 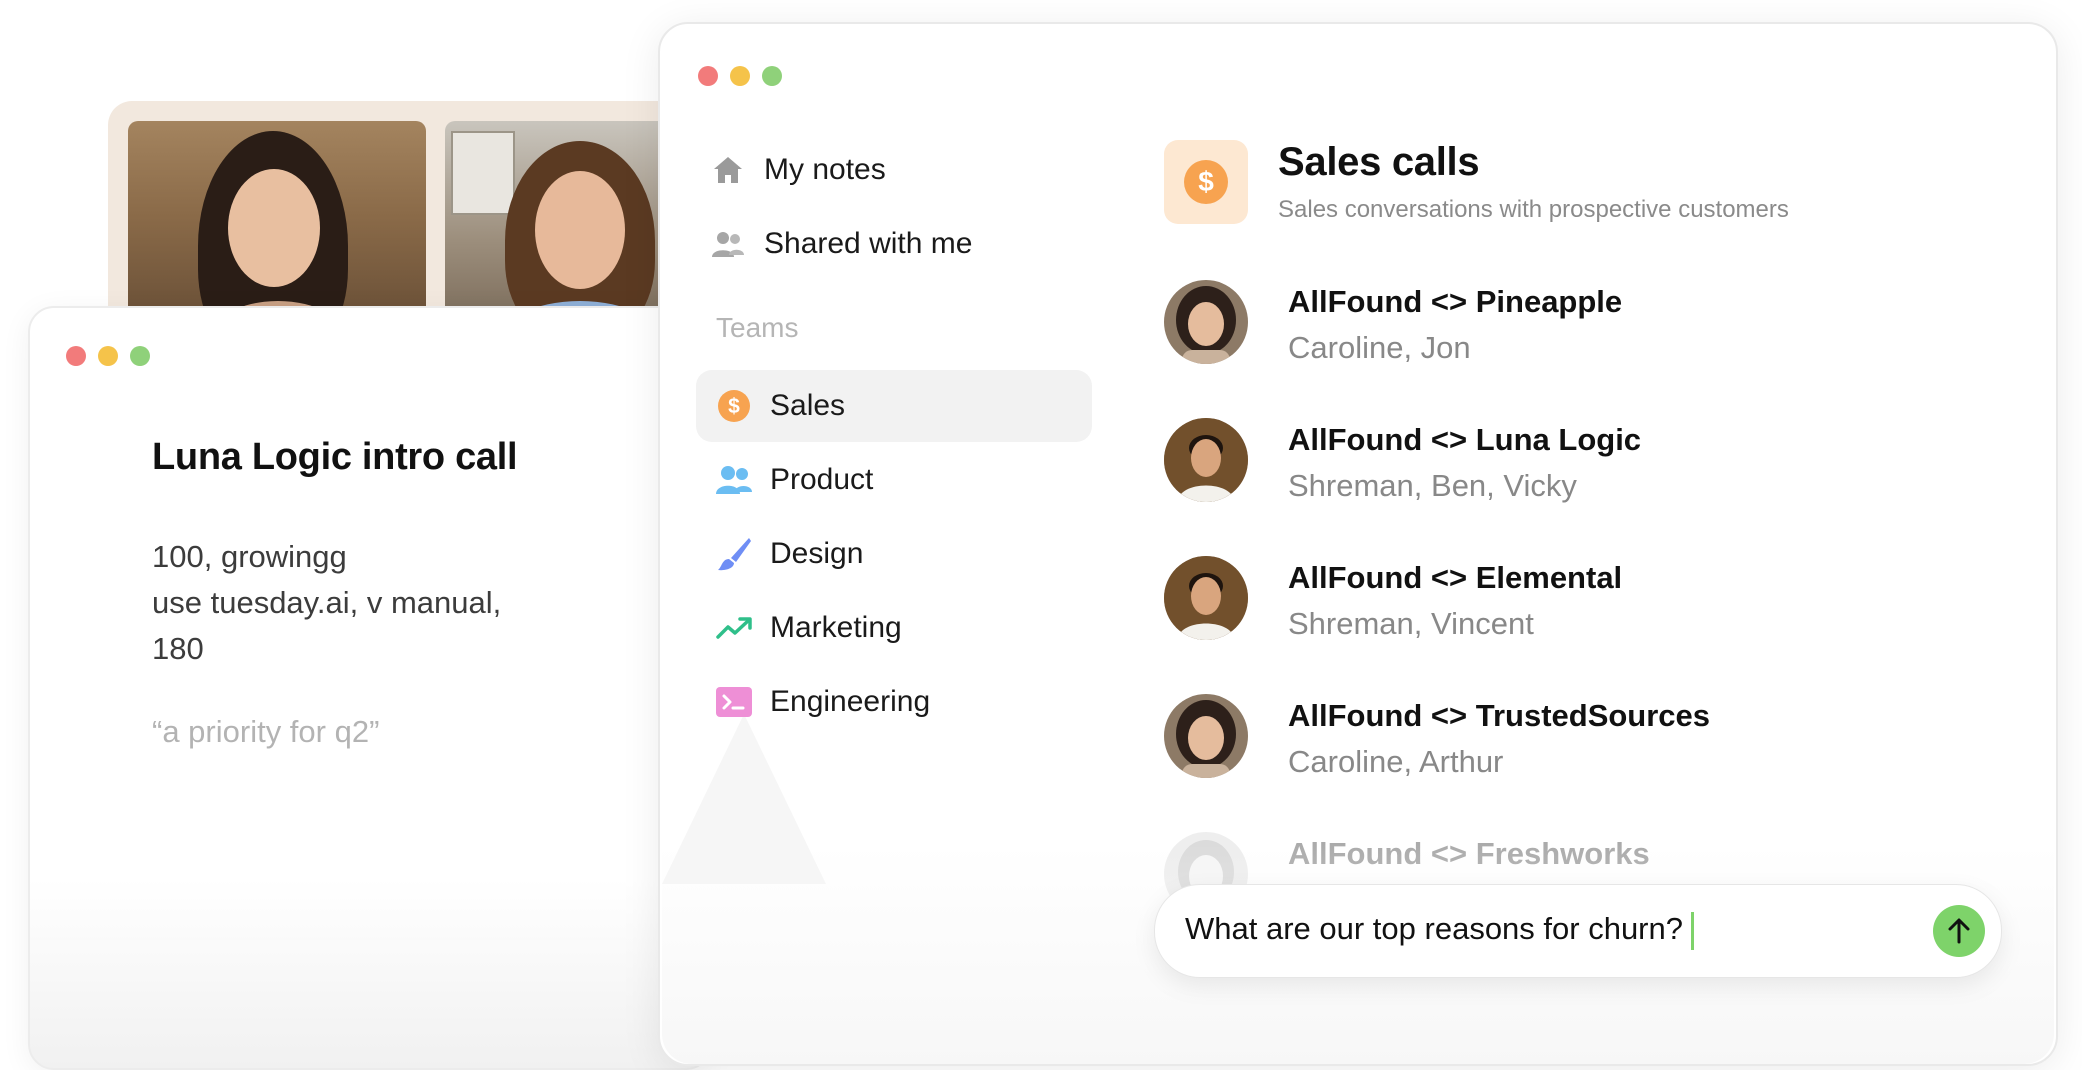 What do you see at coordinates (1455, 577) in the screenshot?
I see `call-title: AllFound <> Elemental` at bounding box center [1455, 577].